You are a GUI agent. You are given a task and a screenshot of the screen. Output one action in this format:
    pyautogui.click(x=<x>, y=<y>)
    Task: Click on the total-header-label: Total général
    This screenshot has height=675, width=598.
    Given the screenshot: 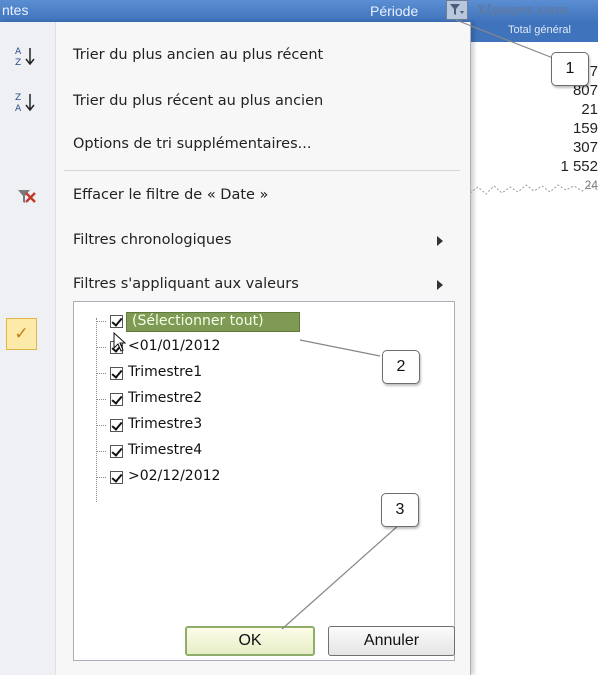 What is the action you would take?
    pyautogui.click(x=539, y=30)
    